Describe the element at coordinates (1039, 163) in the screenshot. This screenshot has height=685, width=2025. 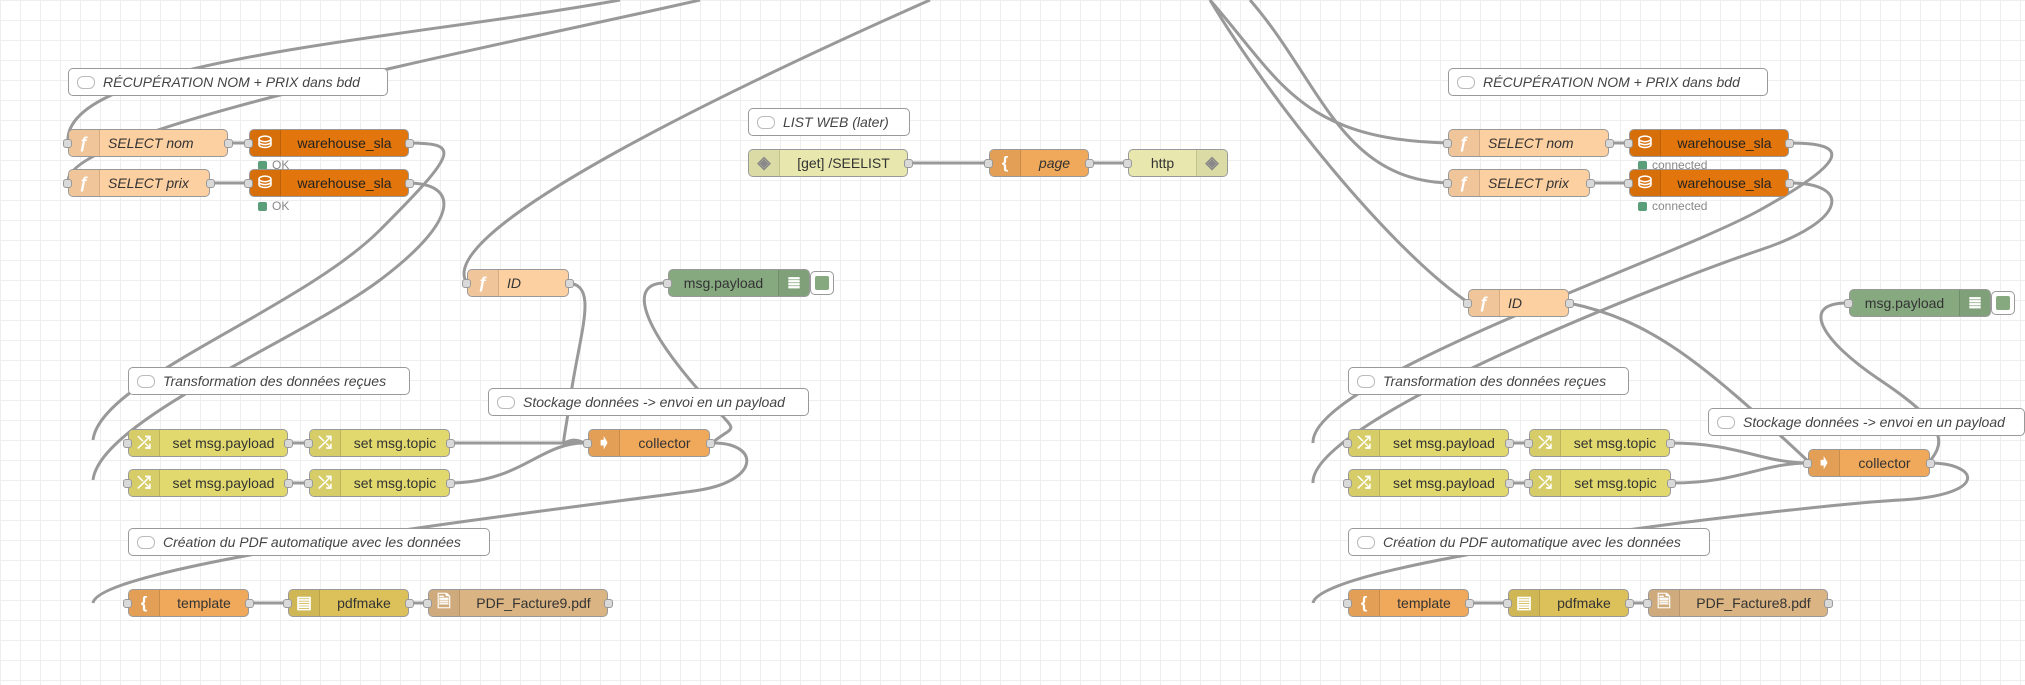
I see `template-node-page: { page` at that location.